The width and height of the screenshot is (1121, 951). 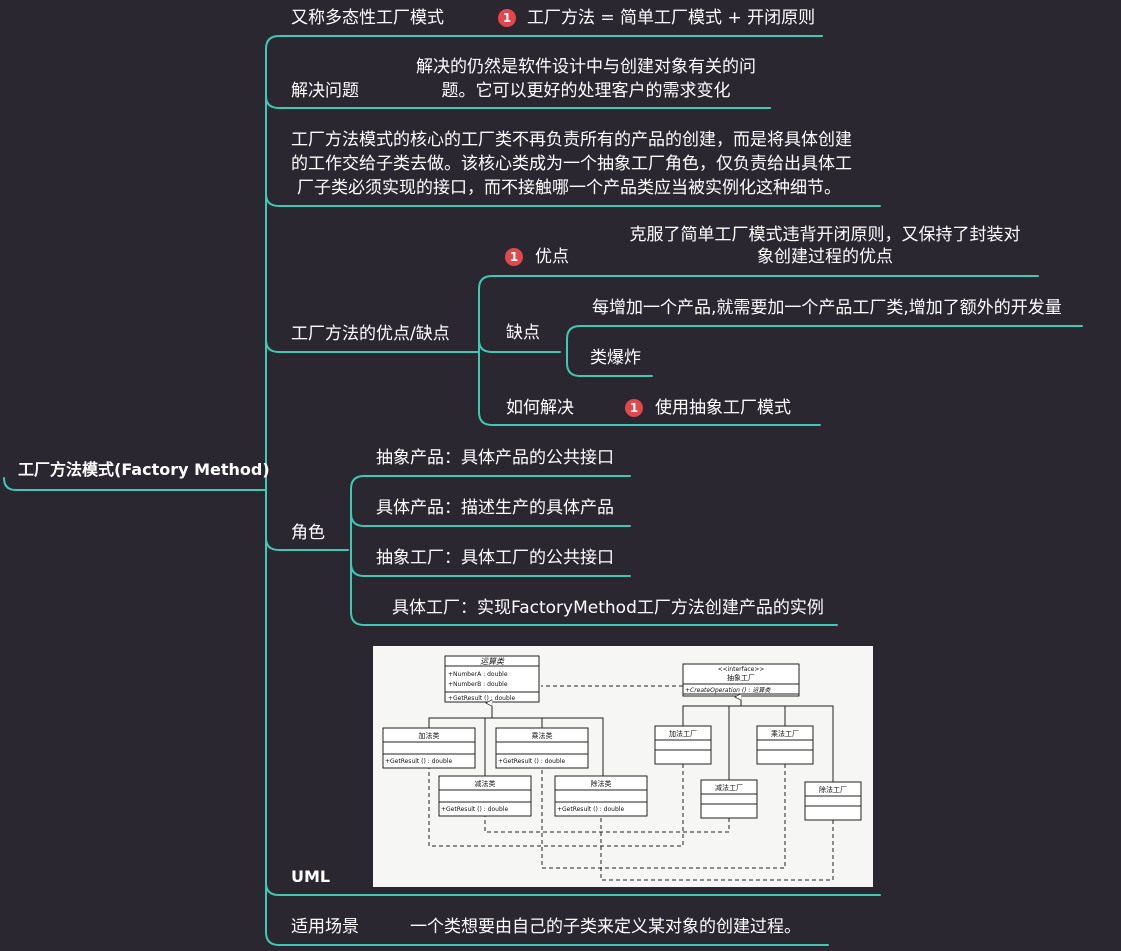 What do you see at coordinates (370, 334) in the screenshot?
I see `pros-cons-topic: 工厂方法的优点/缺点` at bounding box center [370, 334].